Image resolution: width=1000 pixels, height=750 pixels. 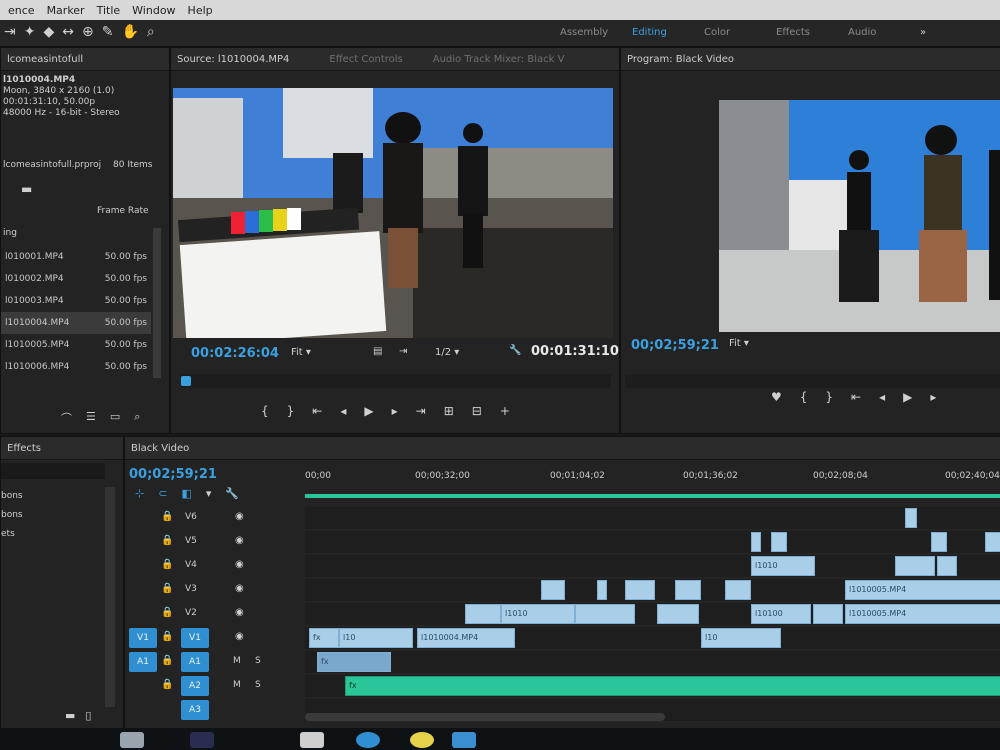 What do you see at coordinates (48, 32) in the screenshot?
I see `razor-icon: ◆` at bounding box center [48, 32].